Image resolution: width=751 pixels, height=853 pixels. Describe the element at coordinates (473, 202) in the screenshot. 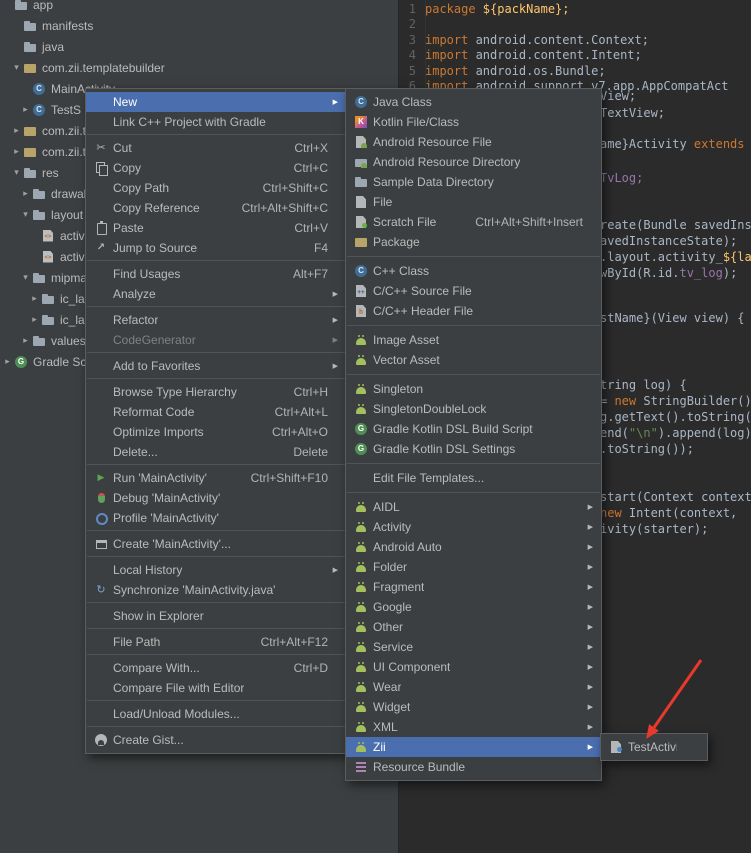

I see `new-item-file: File` at that location.